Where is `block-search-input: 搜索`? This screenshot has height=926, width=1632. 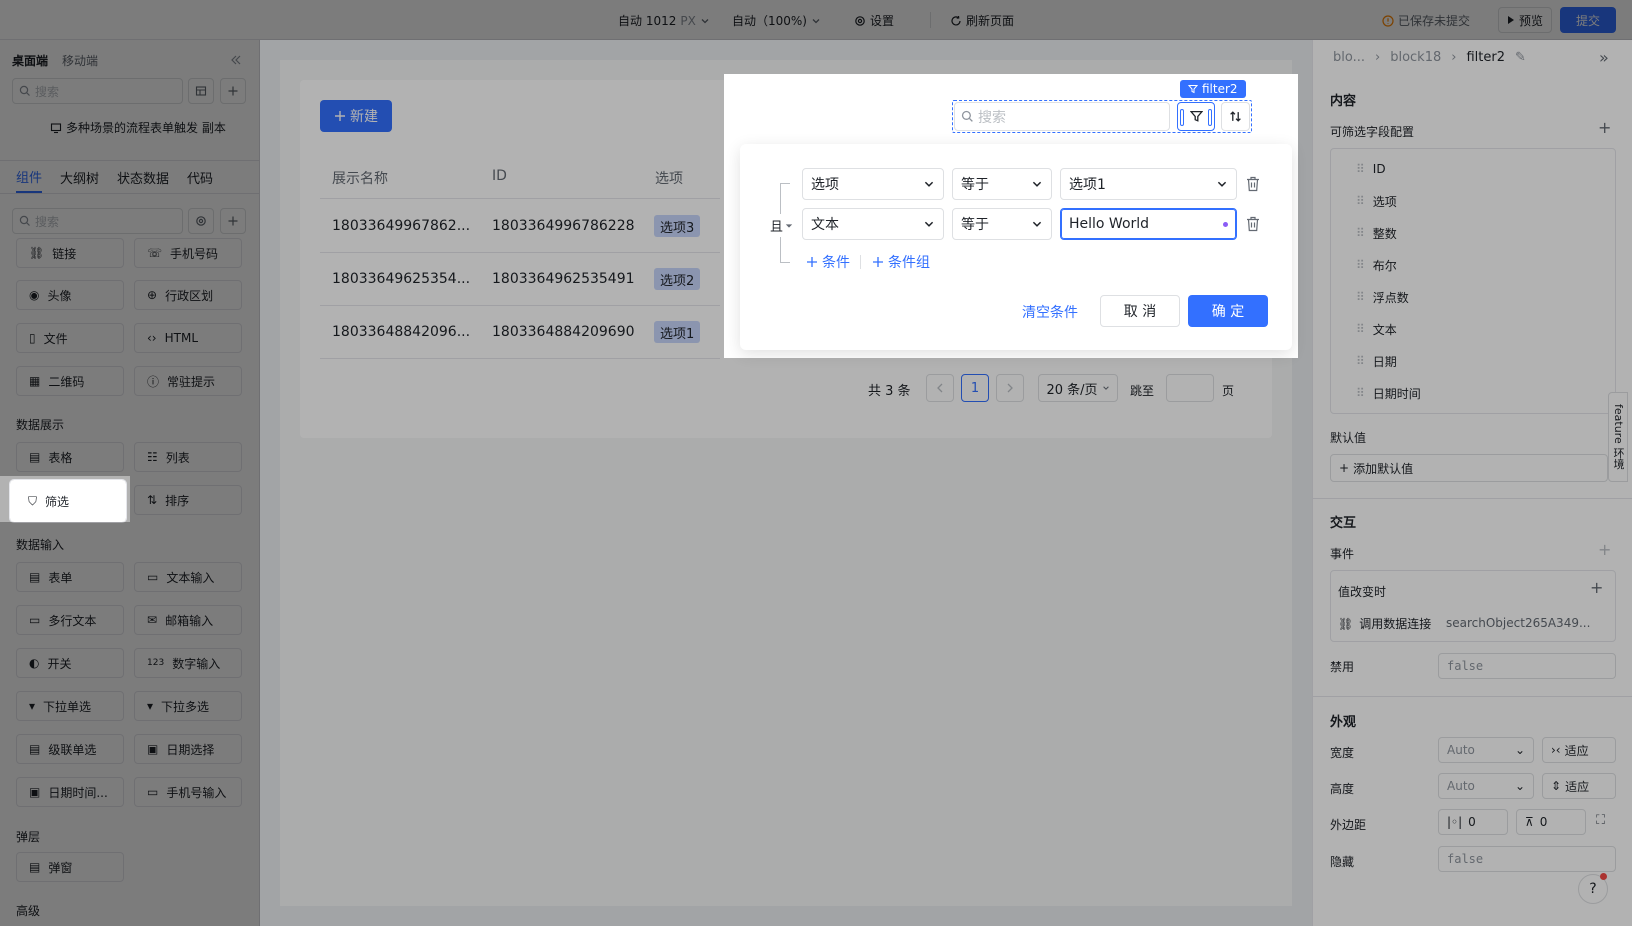
block-search-input: 搜索 is located at coordinates (1062, 116).